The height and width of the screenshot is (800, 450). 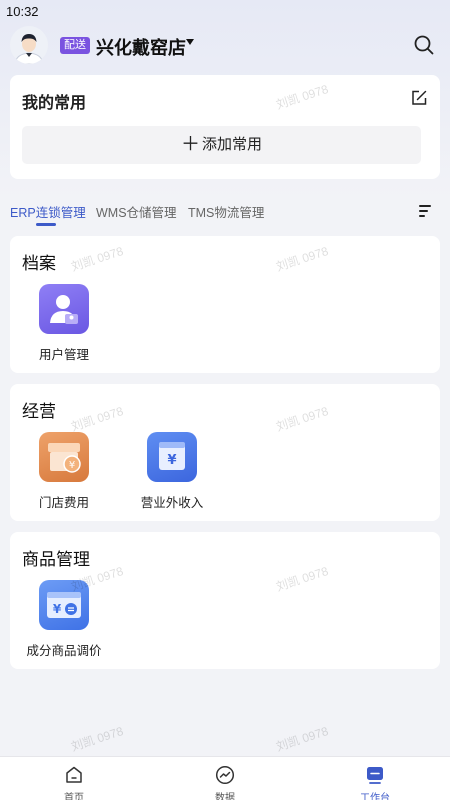 I want to click on avatar-icon, so click(x=29, y=45).